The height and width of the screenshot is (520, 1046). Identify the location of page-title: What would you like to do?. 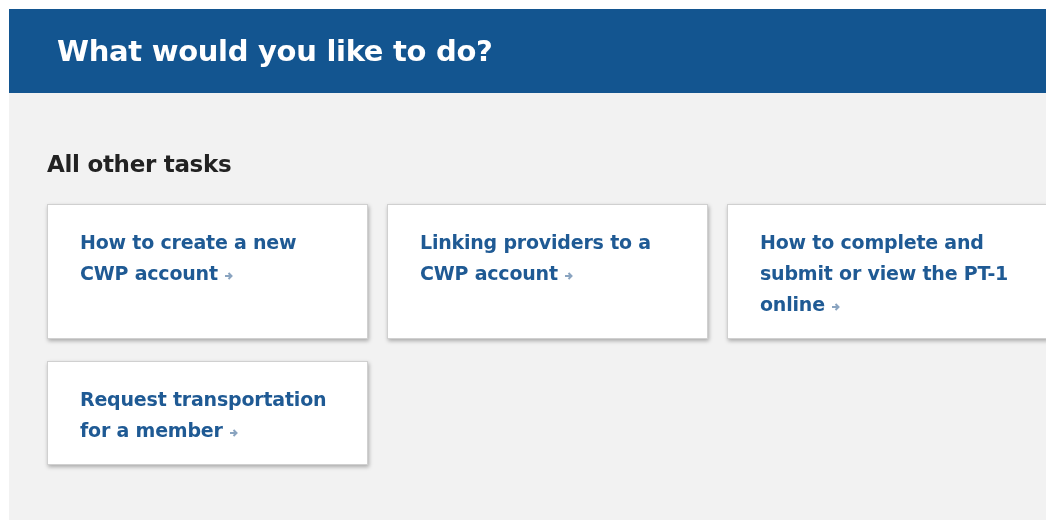
(275, 51).